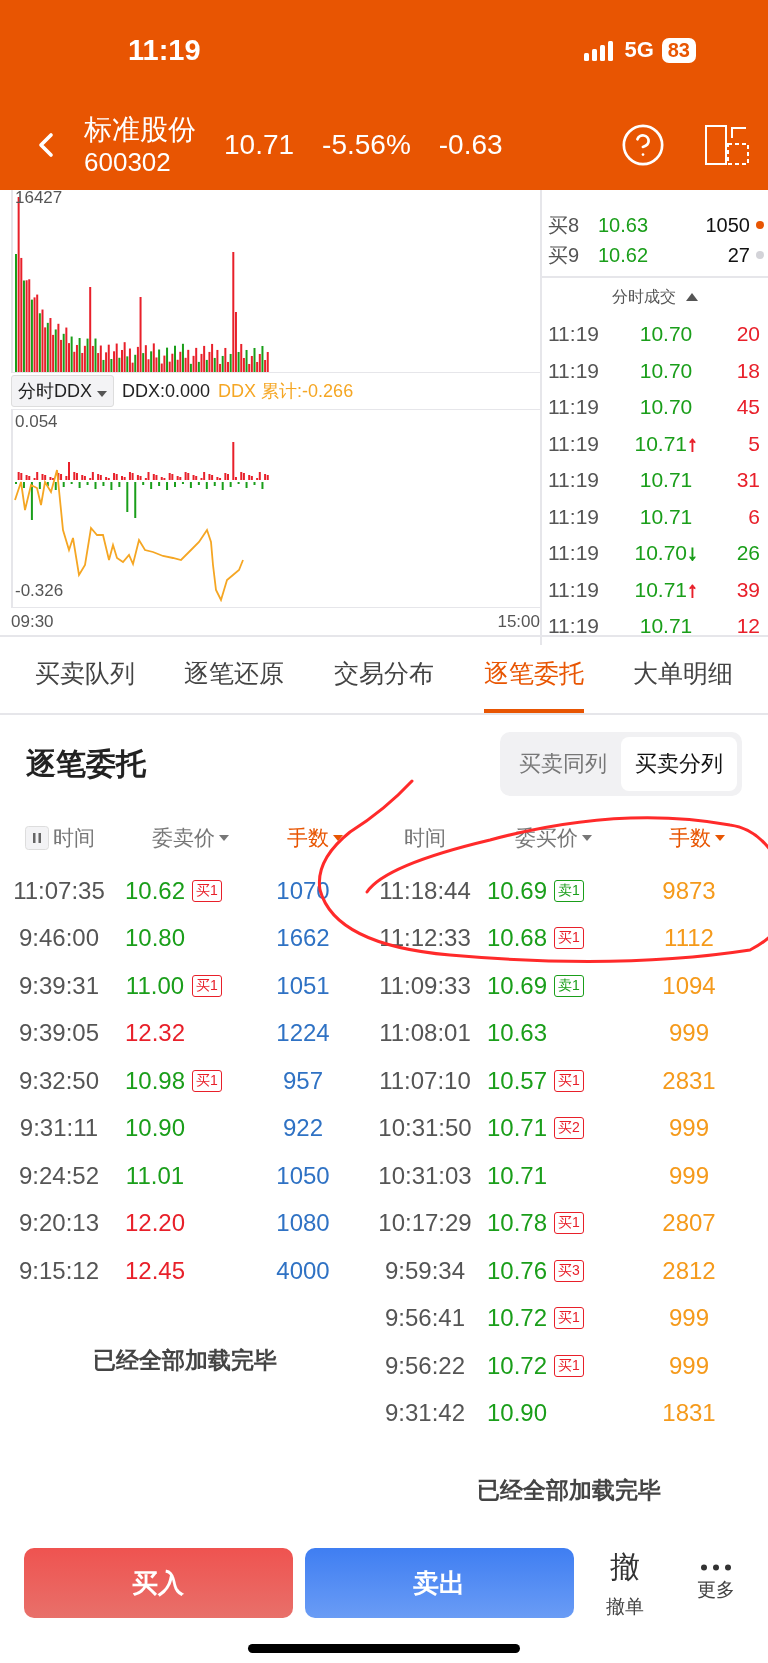 The width and height of the screenshot is (768, 1663). I want to click on order-time: 9:59:34, so click(425, 1270).